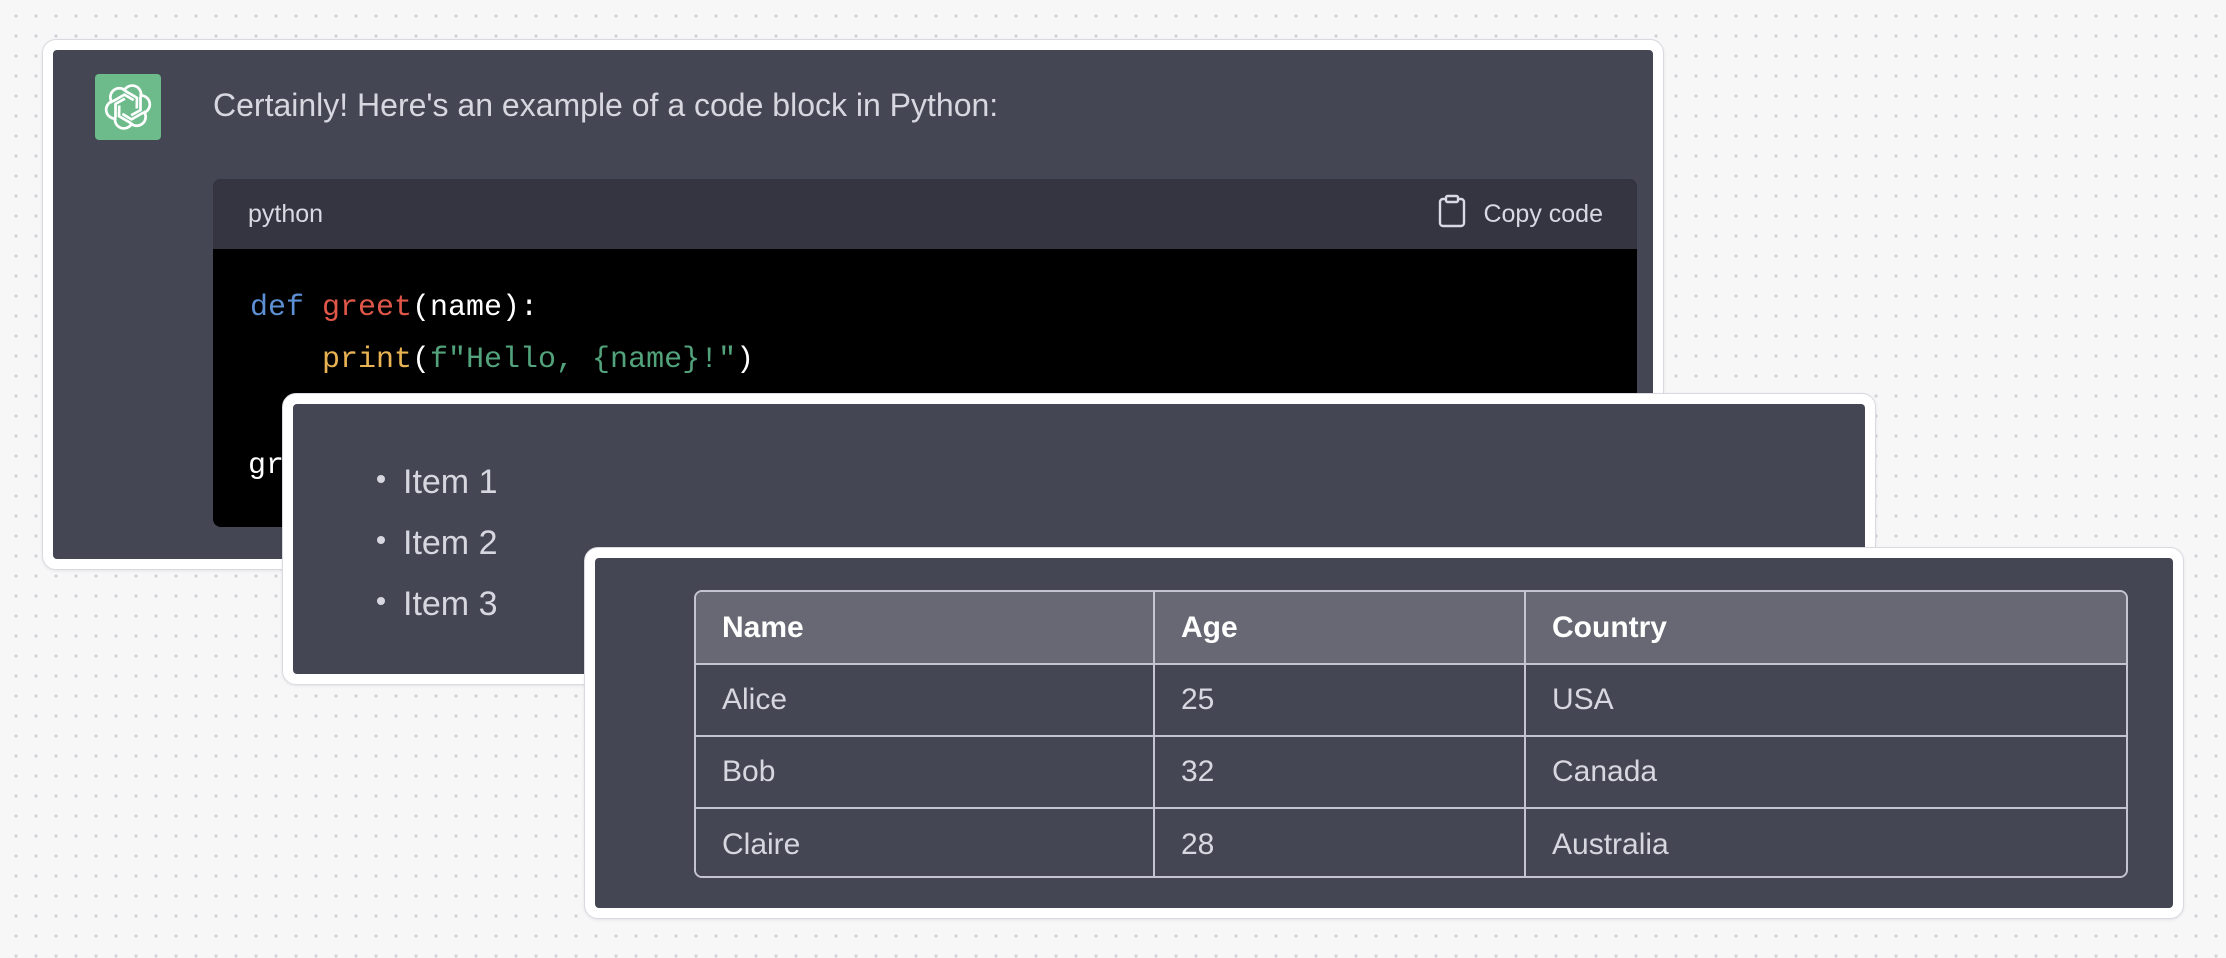 Image resolution: width=2226 pixels, height=958 pixels. I want to click on table-row: Claire 28 Australia, so click(1411, 842).